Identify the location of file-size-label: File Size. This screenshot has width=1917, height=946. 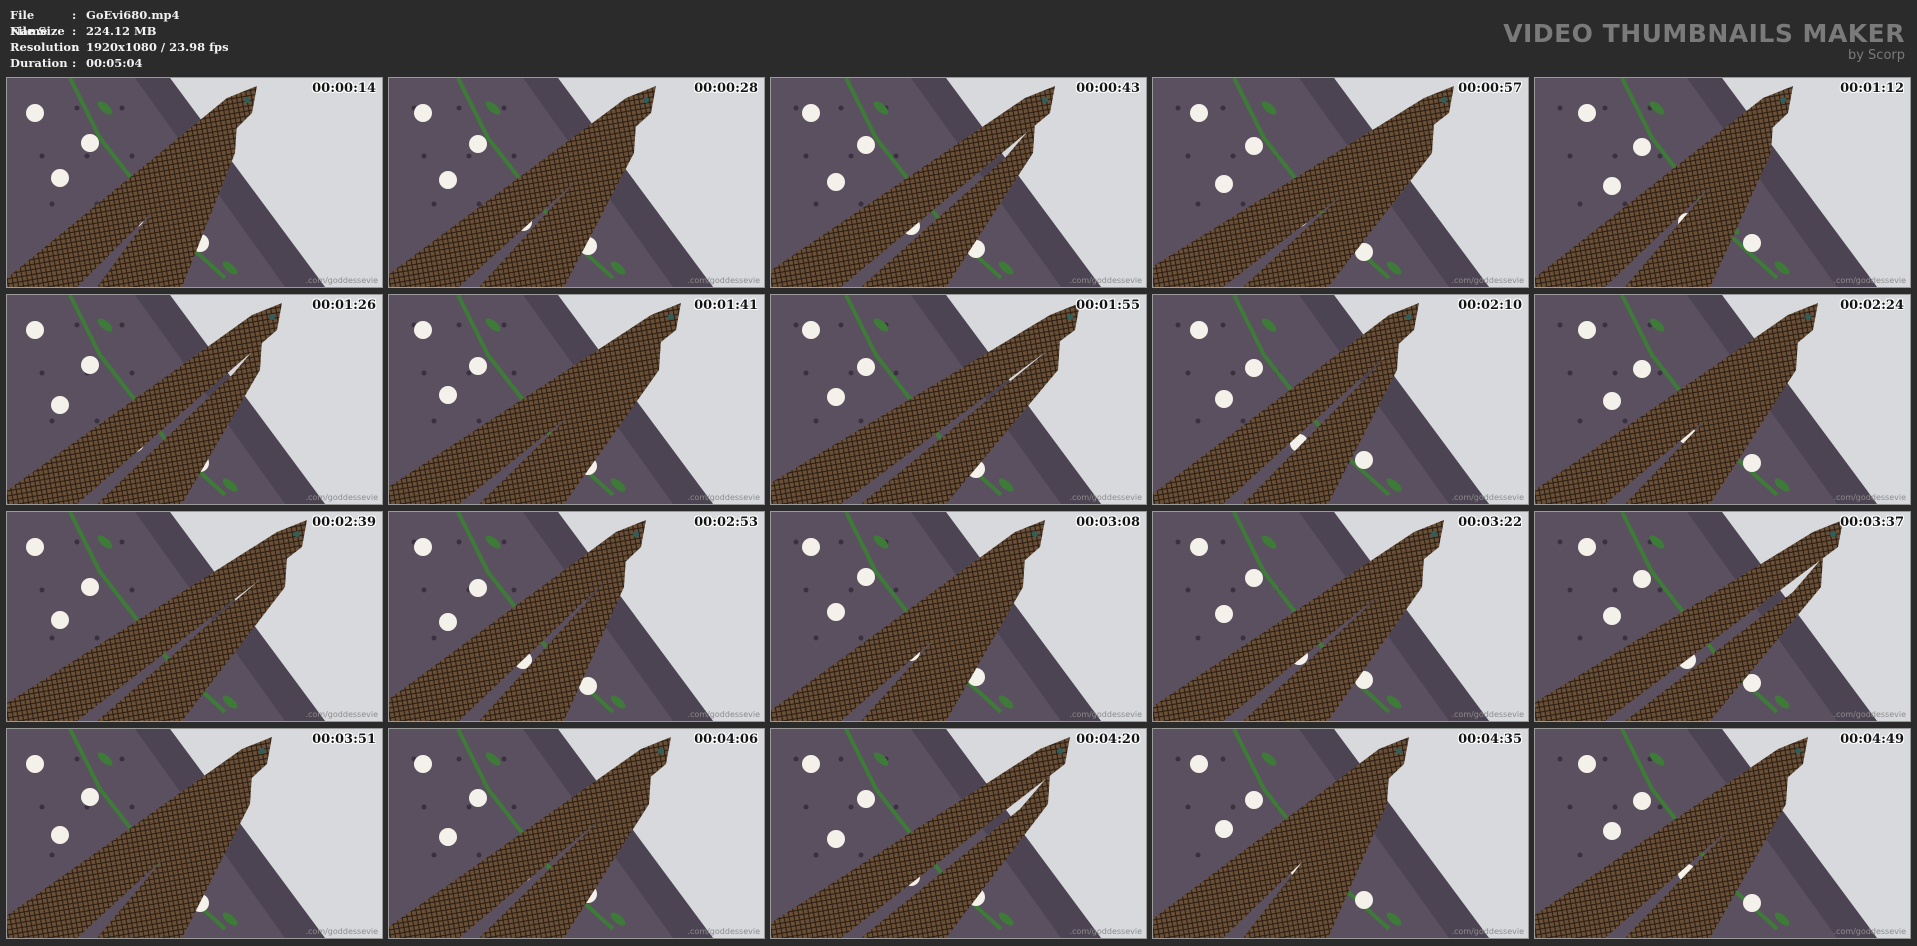
(37, 31).